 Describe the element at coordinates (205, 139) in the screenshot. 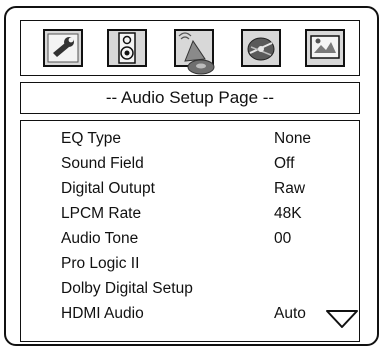

I see `menu-item-eq-type: EQ Type None` at that location.